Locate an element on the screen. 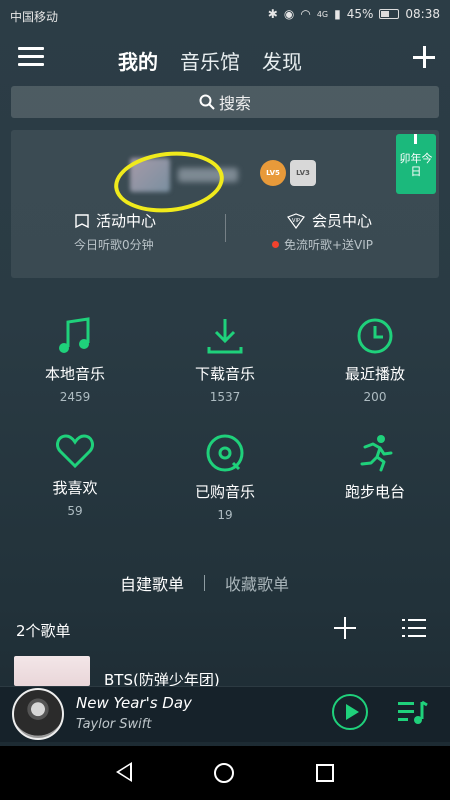 The height and width of the screenshot is (800, 450). vip-center-button: VIP 会员中心 is located at coordinates (329, 220).